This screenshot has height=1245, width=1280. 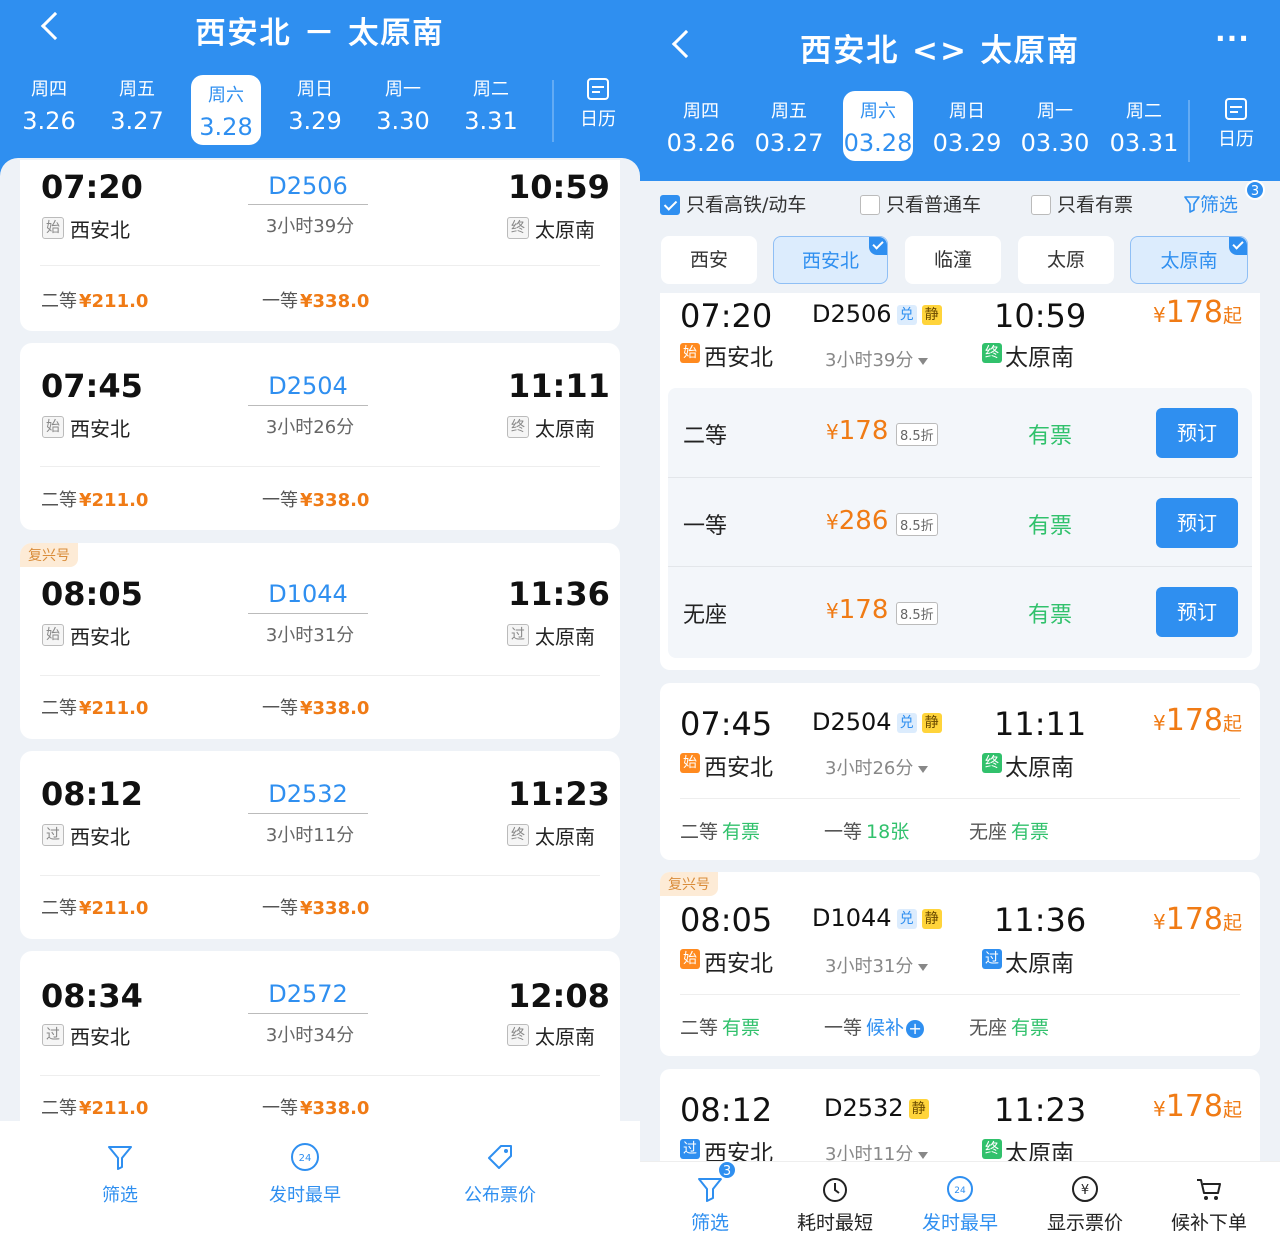 What do you see at coordinates (491, 110) in the screenshot?
I see `date-tab: 周二 3.31` at bounding box center [491, 110].